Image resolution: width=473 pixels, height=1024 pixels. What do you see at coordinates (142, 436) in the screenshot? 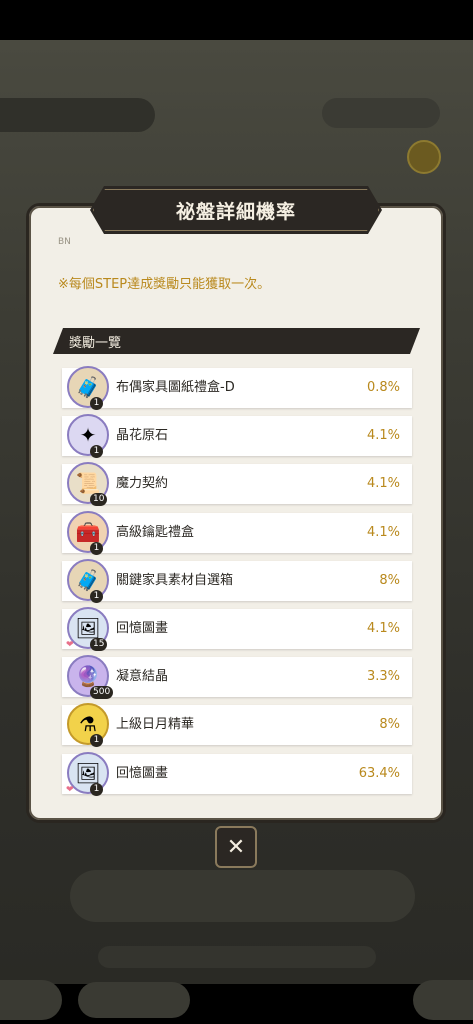
I see `reward-name: 晶花原石` at bounding box center [142, 436].